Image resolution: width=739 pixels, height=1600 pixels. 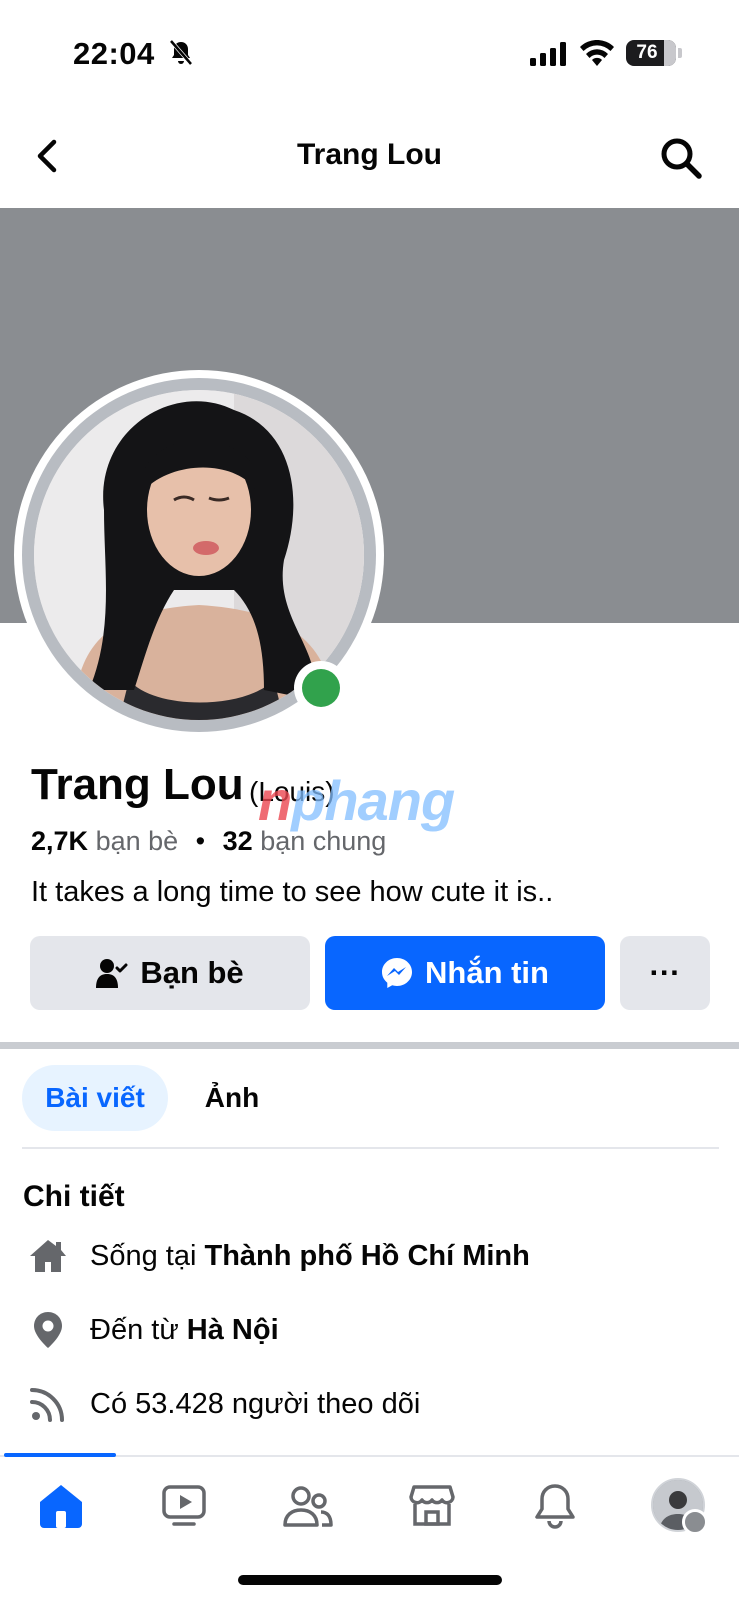 I want to click on menu-badge-icon, so click(x=695, y=1522).